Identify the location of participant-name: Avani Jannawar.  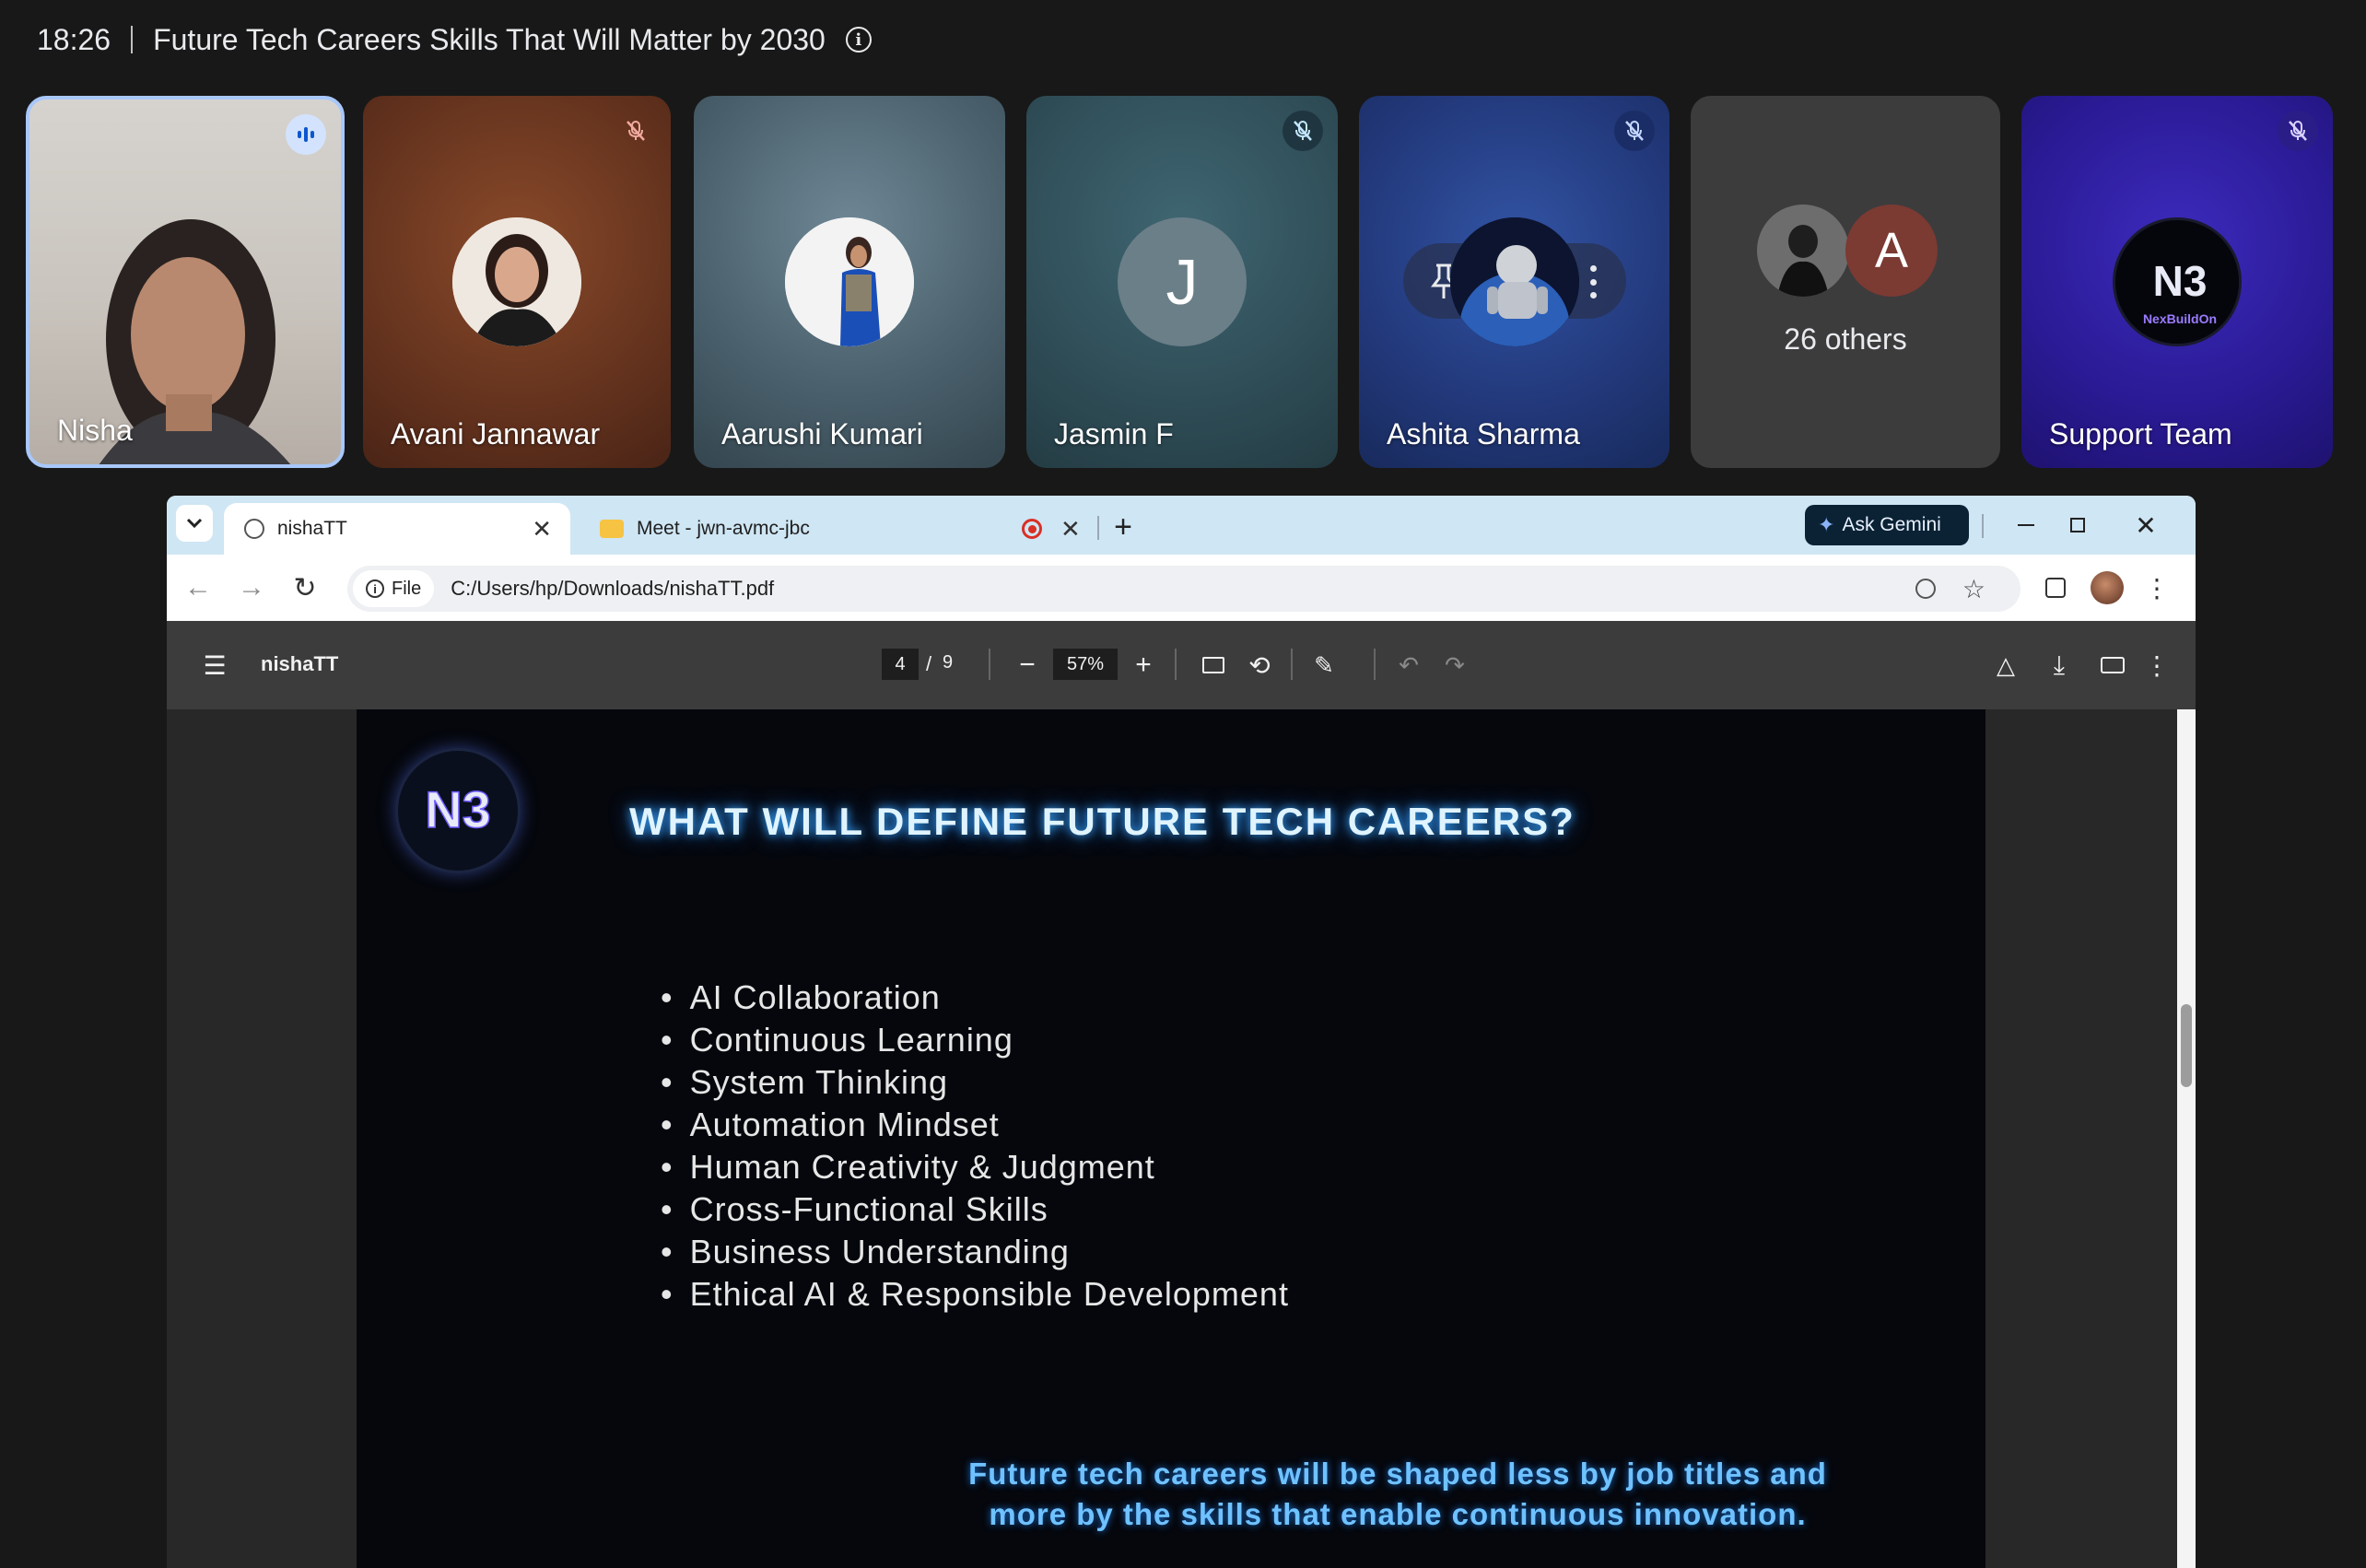
(496, 434).